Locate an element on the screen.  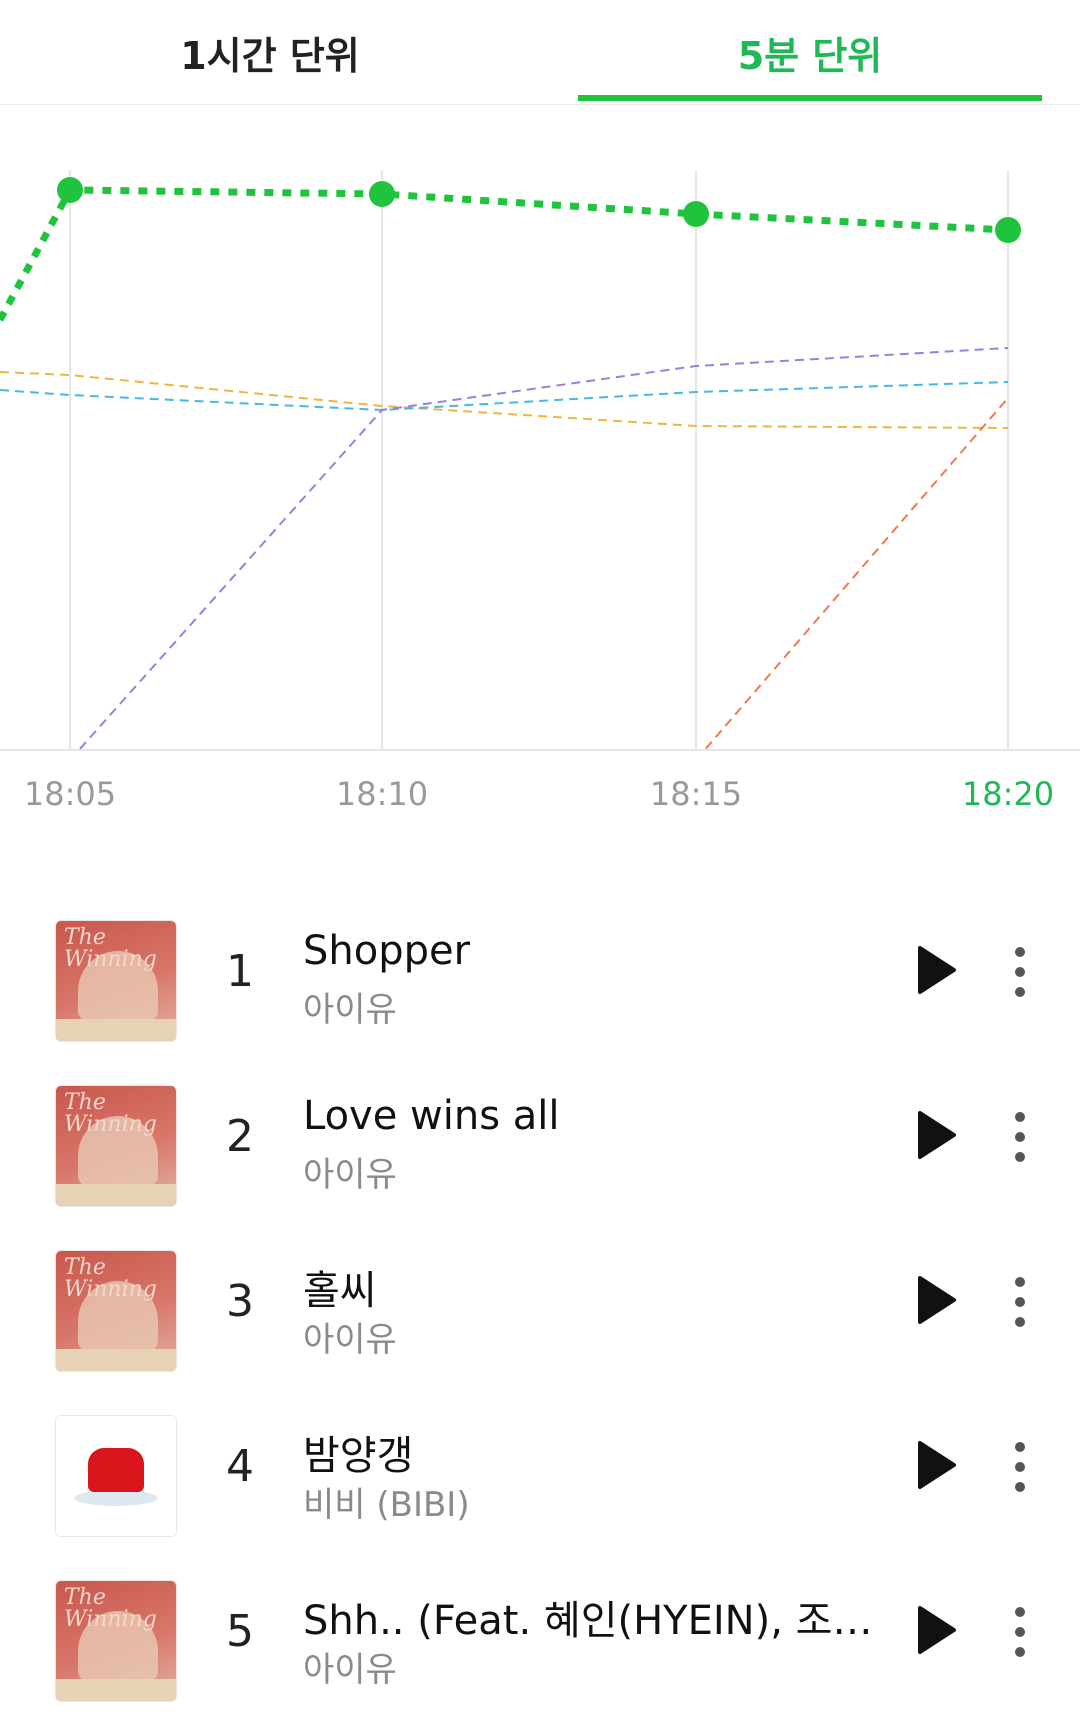
song-title: 밤양갱 is located at coordinates (593, 1452).